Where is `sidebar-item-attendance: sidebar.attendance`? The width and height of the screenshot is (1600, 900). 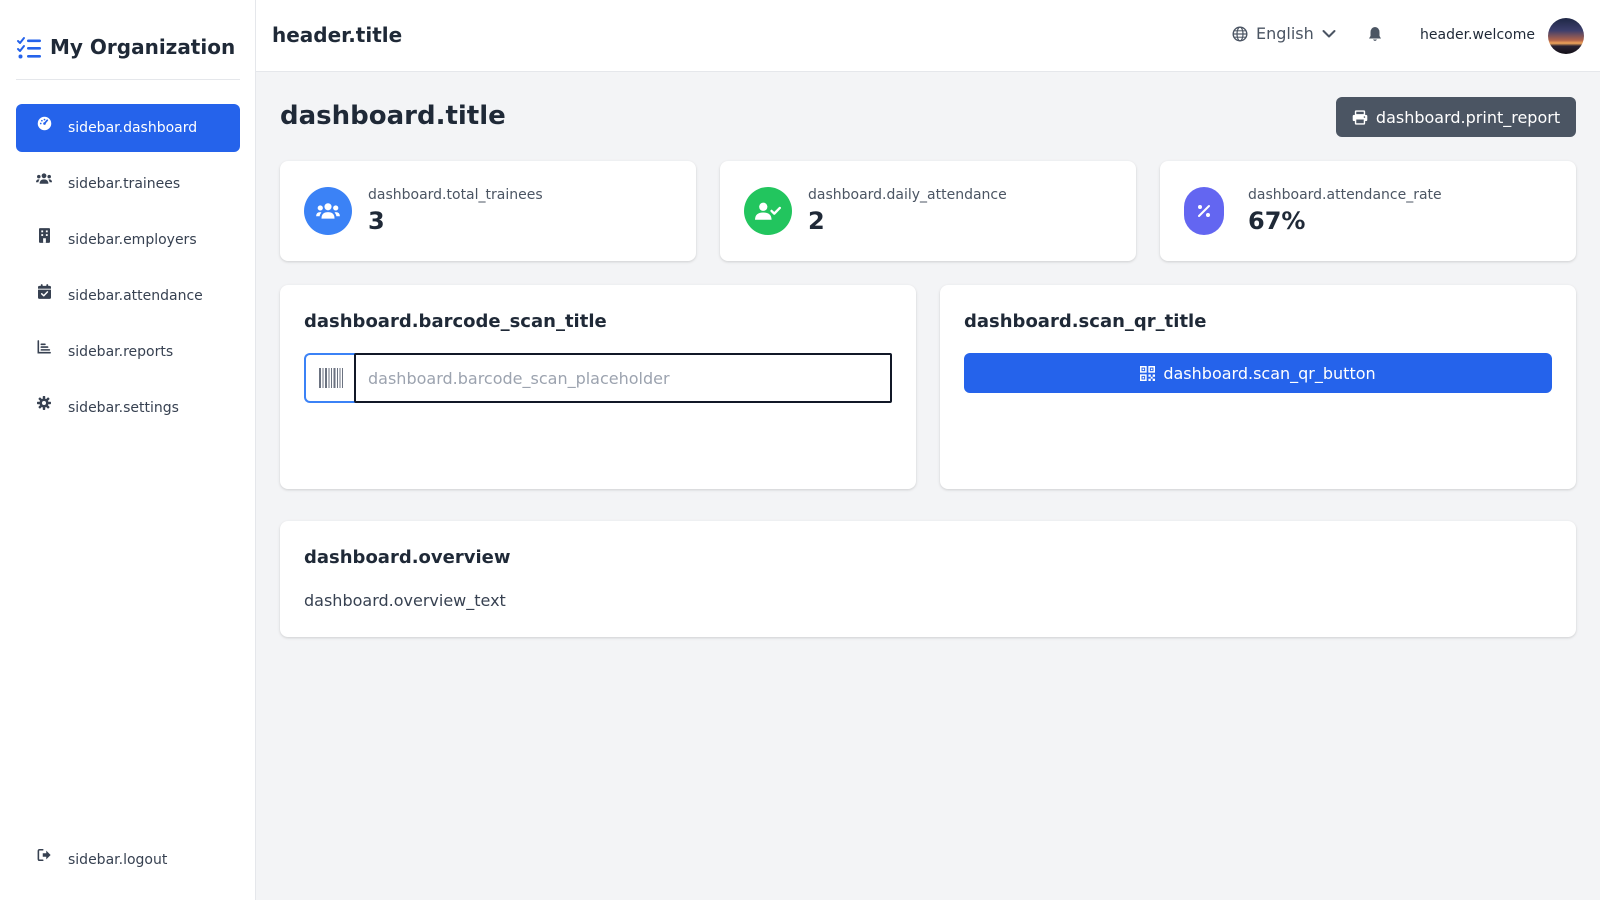 sidebar-item-attendance: sidebar.attendance is located at coordinates (128, 296).